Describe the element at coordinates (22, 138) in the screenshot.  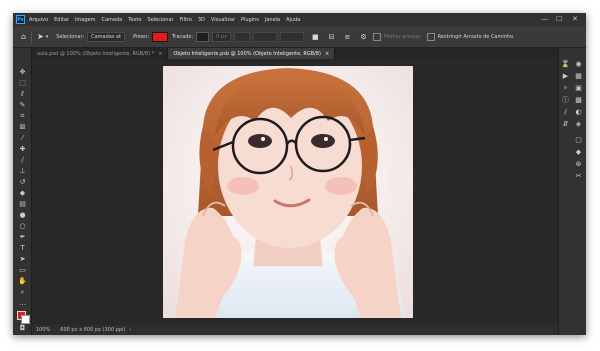
I see `eyedropper-icon: ⁄` at that location.